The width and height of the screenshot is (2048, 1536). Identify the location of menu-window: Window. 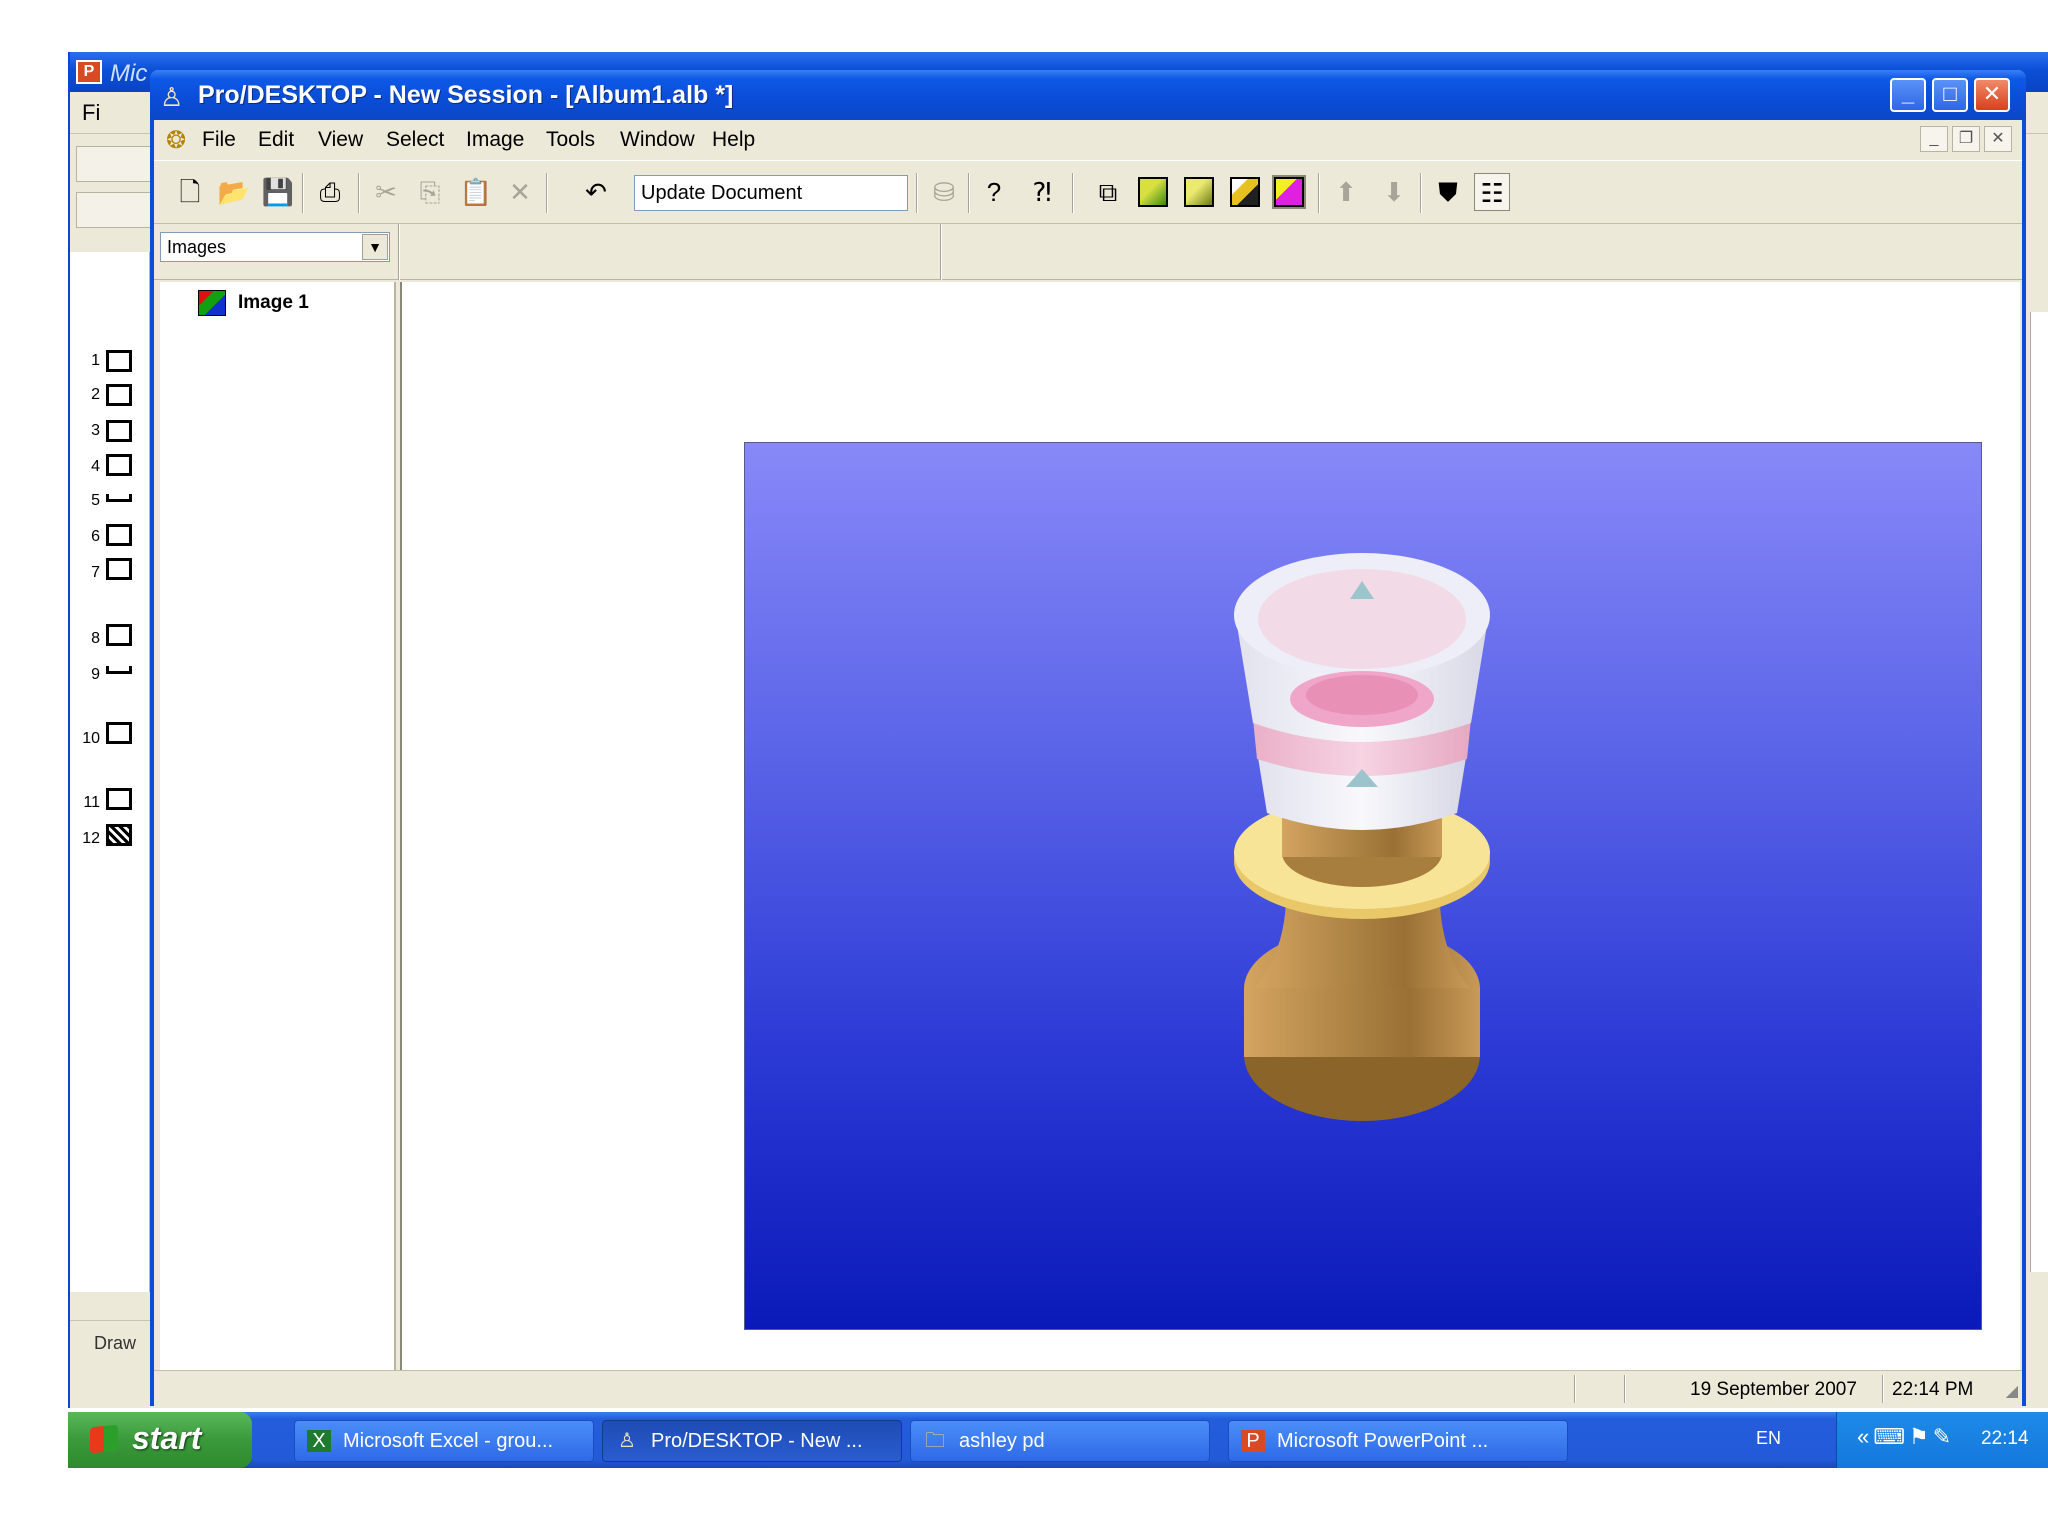
(657, 140).